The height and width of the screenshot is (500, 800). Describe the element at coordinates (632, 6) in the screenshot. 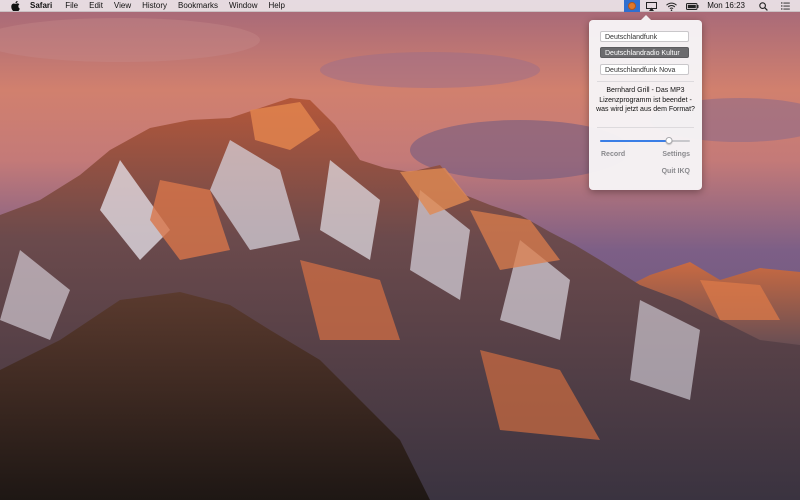

I see `iq-status-icon` at that location.